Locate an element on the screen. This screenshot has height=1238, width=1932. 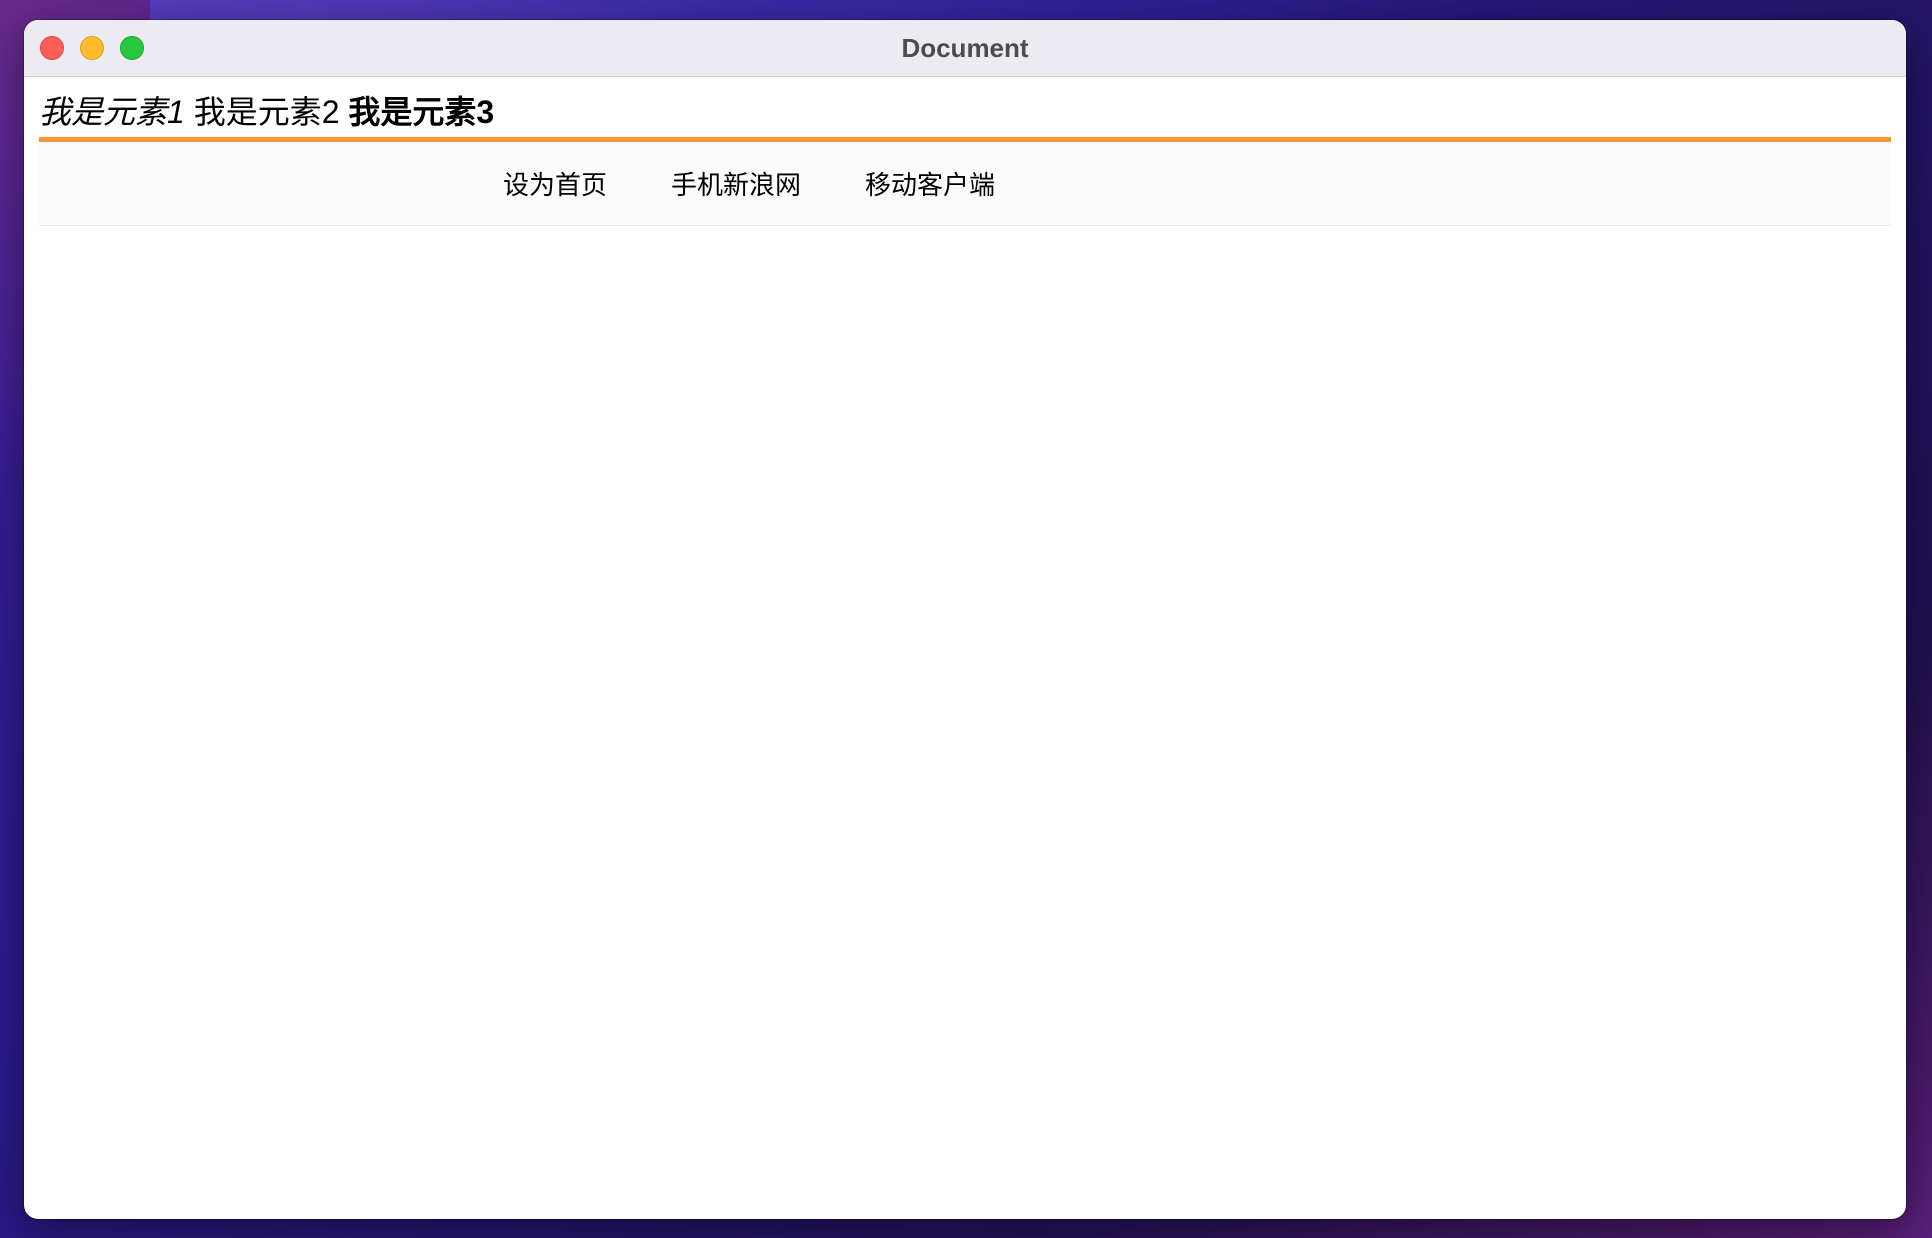
title-bar: Document is located at coordinates (965, 48).